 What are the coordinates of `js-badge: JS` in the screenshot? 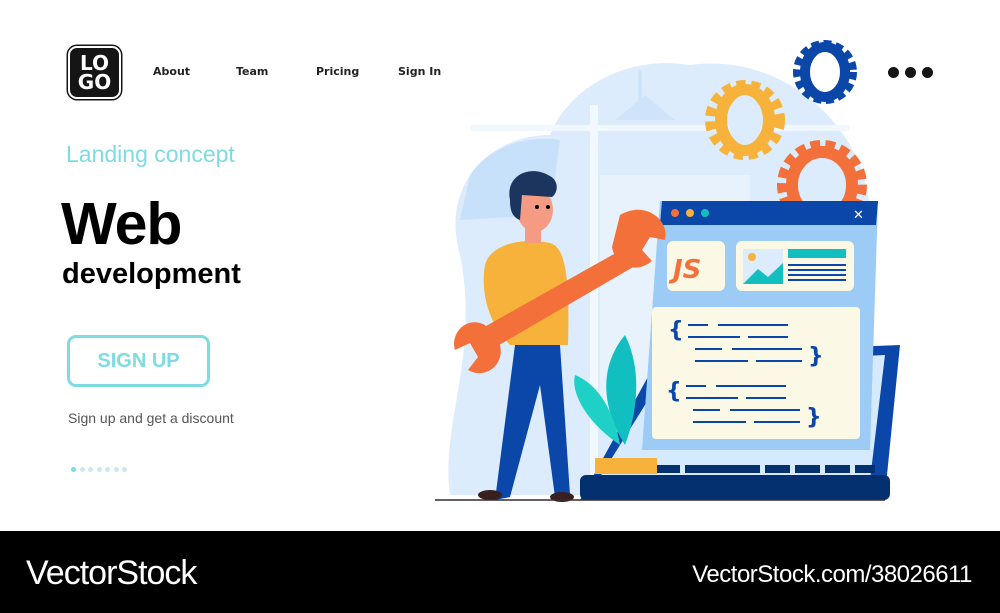 It's located at (684, 270).